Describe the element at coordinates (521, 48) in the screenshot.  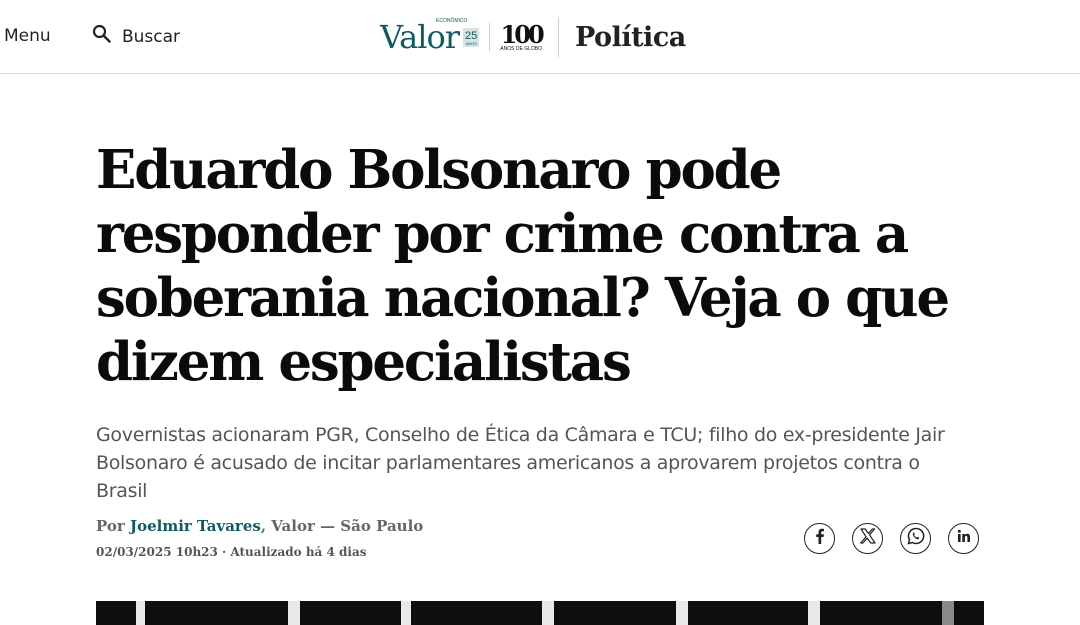
I see `globo-100-sub: ANOS DE GLOBO` at that location.